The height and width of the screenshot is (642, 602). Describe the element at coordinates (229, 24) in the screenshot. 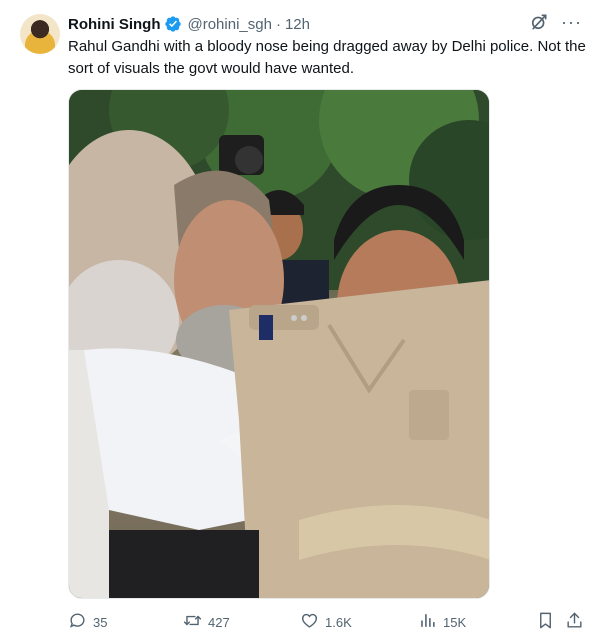

I see `author-handle: @rohini_sgh` at that location.